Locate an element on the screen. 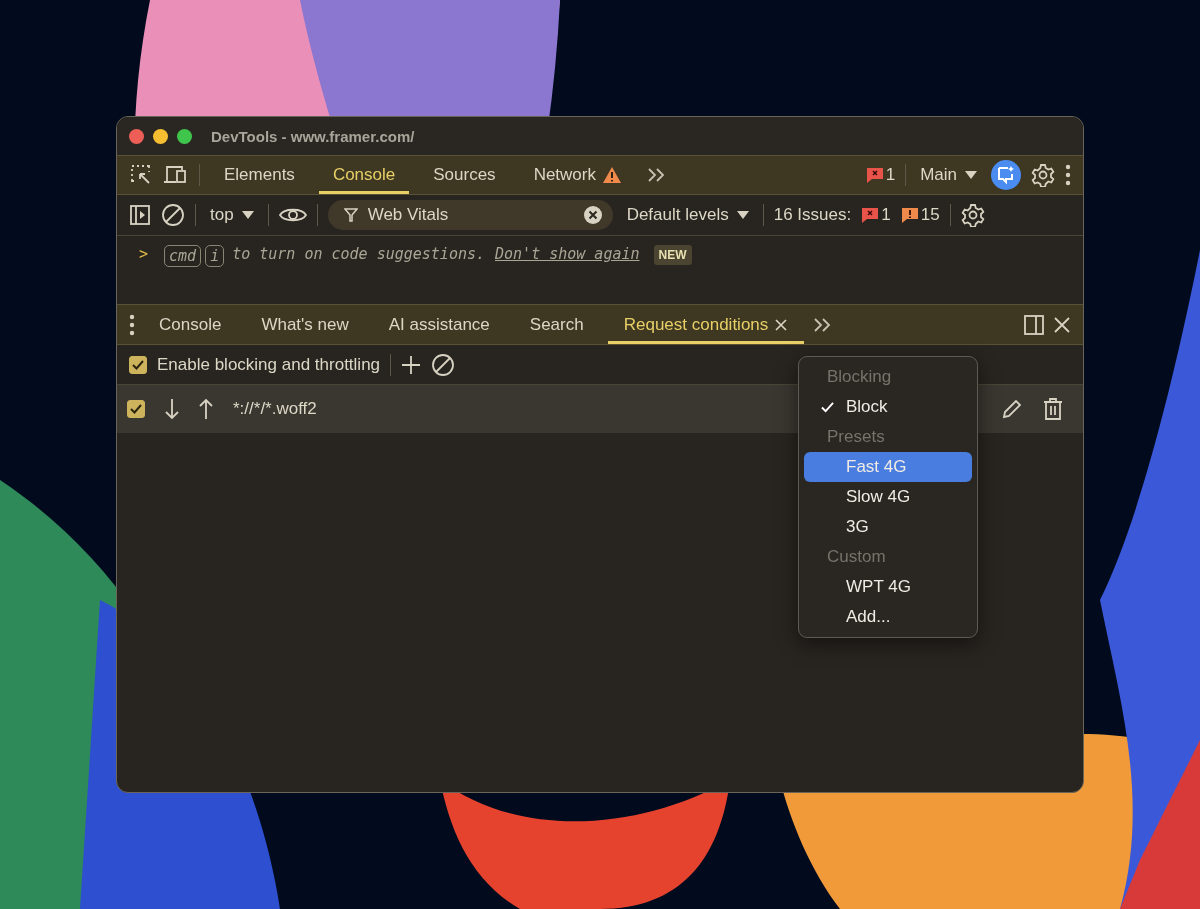 The image size is (1200, 909). block-icon is located at coordinates (443, 364).